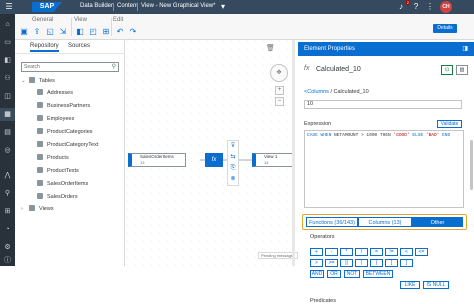  Describe the element at coordinates (270, 48) in the screenshot. I see `trash-icon: 🗑` at that location.